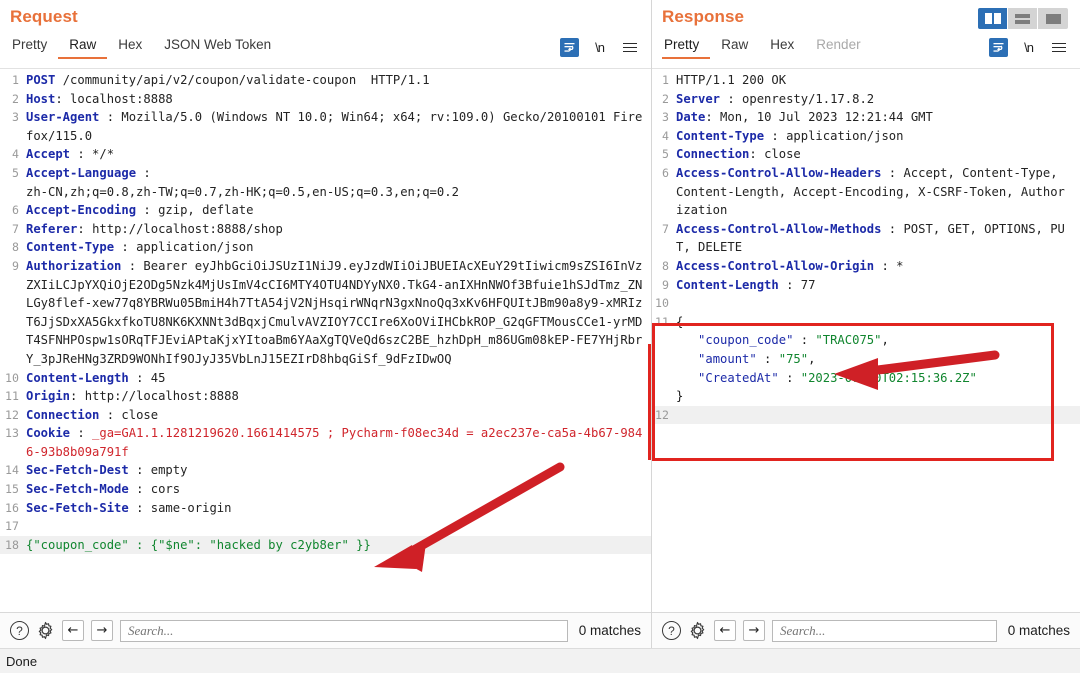  Describe the element at coordinates (34, 47) in the screenshot. I see `tab-request-pretty: Pretty` at that location.